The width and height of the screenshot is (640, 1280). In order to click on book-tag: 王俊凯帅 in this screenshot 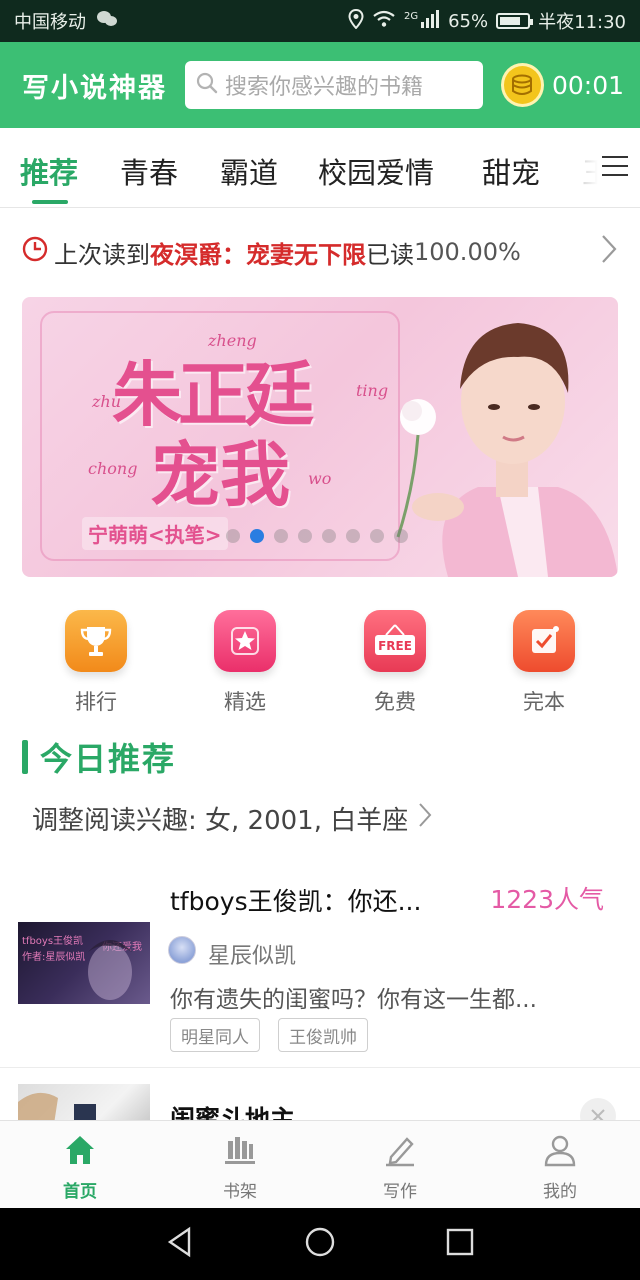, I will do `click(323, 1035)`.